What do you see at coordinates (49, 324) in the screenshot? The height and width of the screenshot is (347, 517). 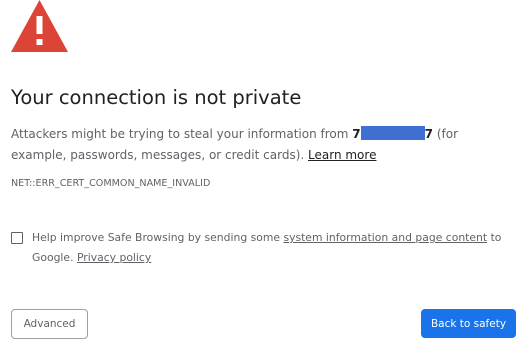 I see `advanced-button: Advanced` at bounding box center [49, 324].